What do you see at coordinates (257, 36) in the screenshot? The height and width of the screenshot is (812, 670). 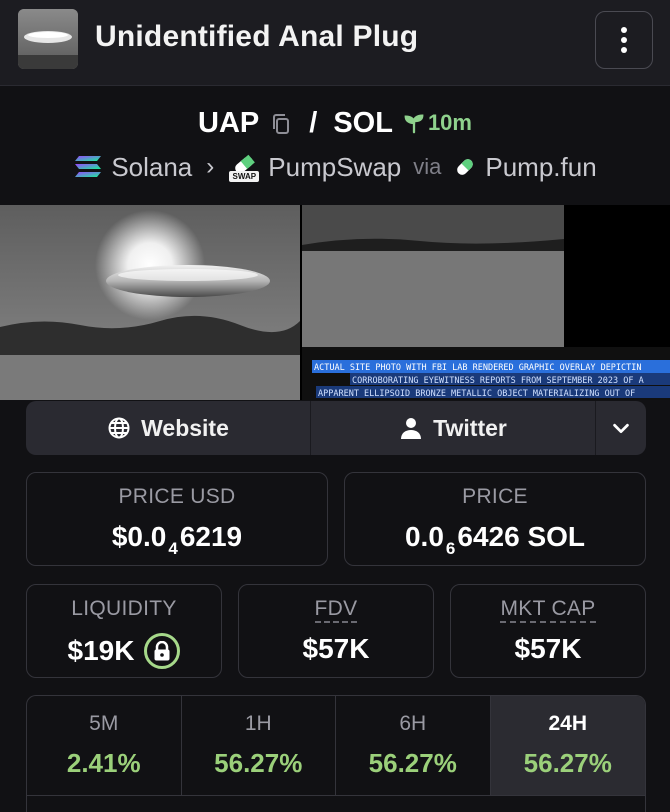 I see `token-name: Unidentified Anal Plug` at bounding box center [257, 36].